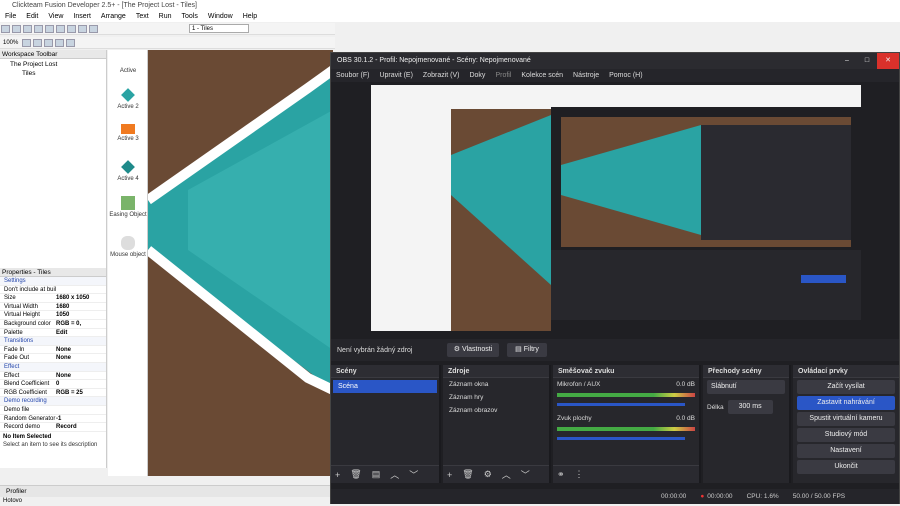 This screenshot has height=506, width=900. I want to click on zoom-value: 100%, so click(10, 43).